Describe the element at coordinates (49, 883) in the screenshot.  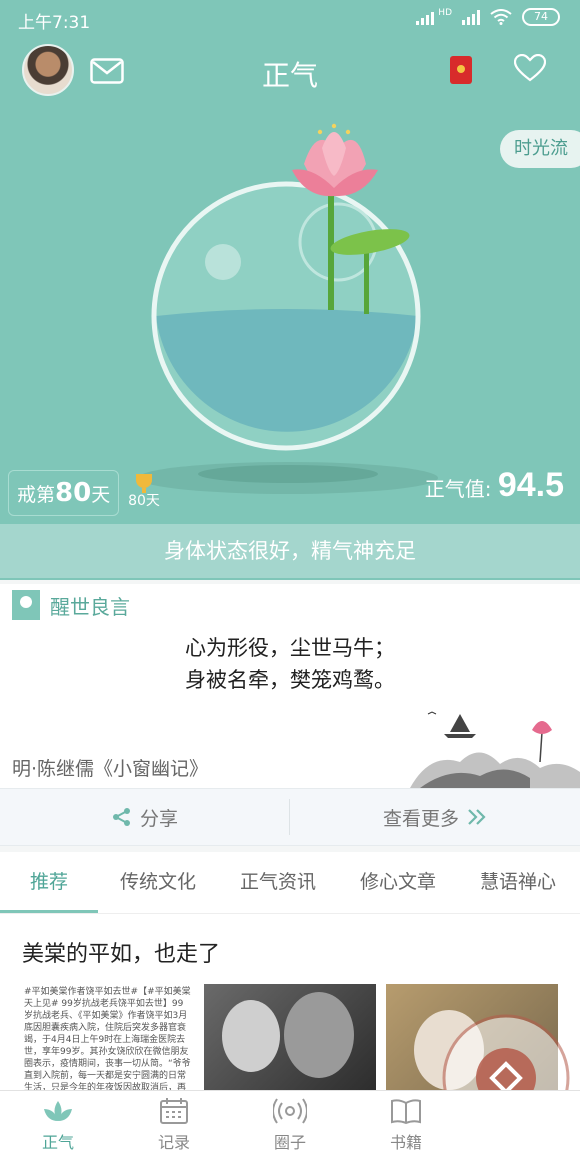
I see `tab-recommend: 推荐` at that location.